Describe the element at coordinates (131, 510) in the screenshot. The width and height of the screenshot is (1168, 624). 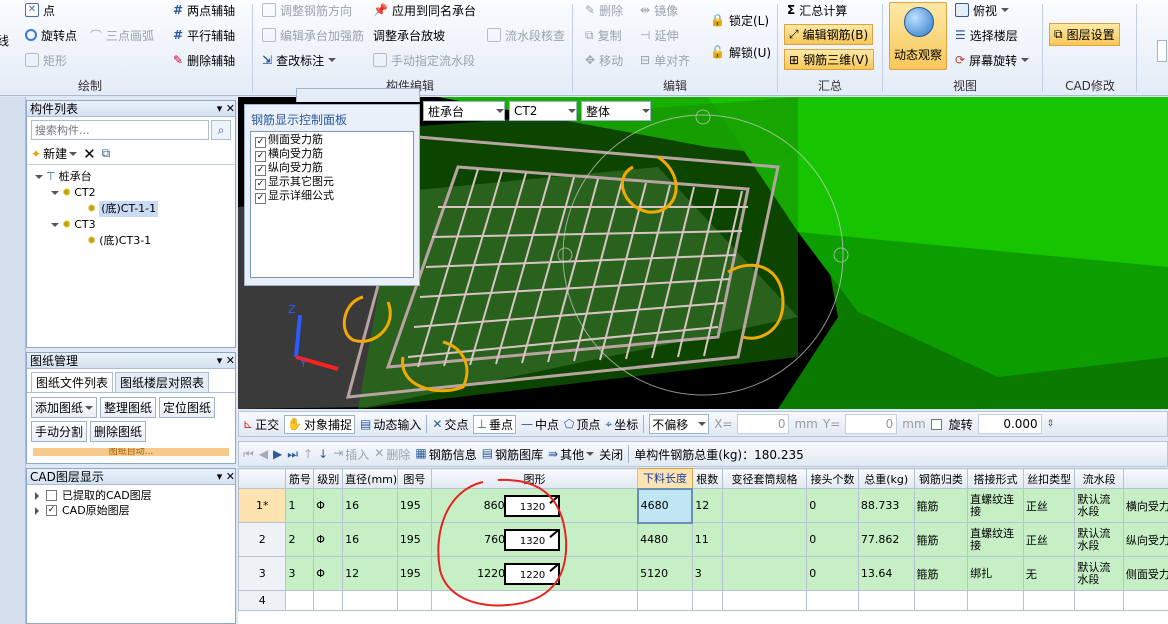
I see `cad-layer-original: ✓ CAD原始图层` at that location.